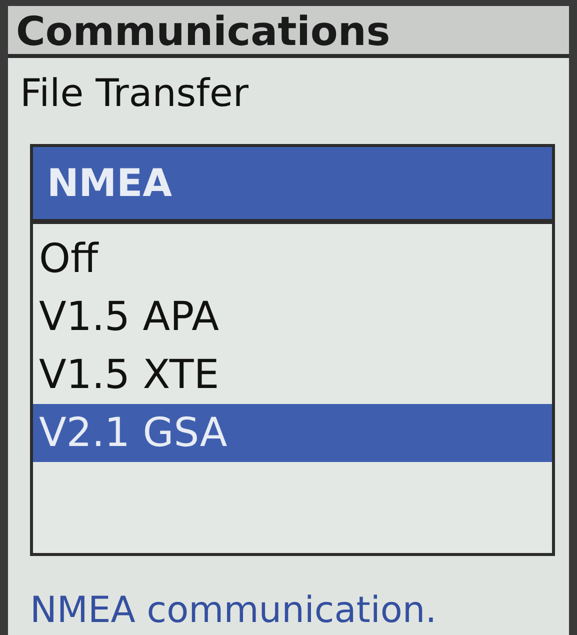 The width and height of the screenshot is (577, 635). What do you see at coordinates (292, 375) in the screenshot?
I see `option-item: V1.5 XTE` at bounding box center [292, 375].